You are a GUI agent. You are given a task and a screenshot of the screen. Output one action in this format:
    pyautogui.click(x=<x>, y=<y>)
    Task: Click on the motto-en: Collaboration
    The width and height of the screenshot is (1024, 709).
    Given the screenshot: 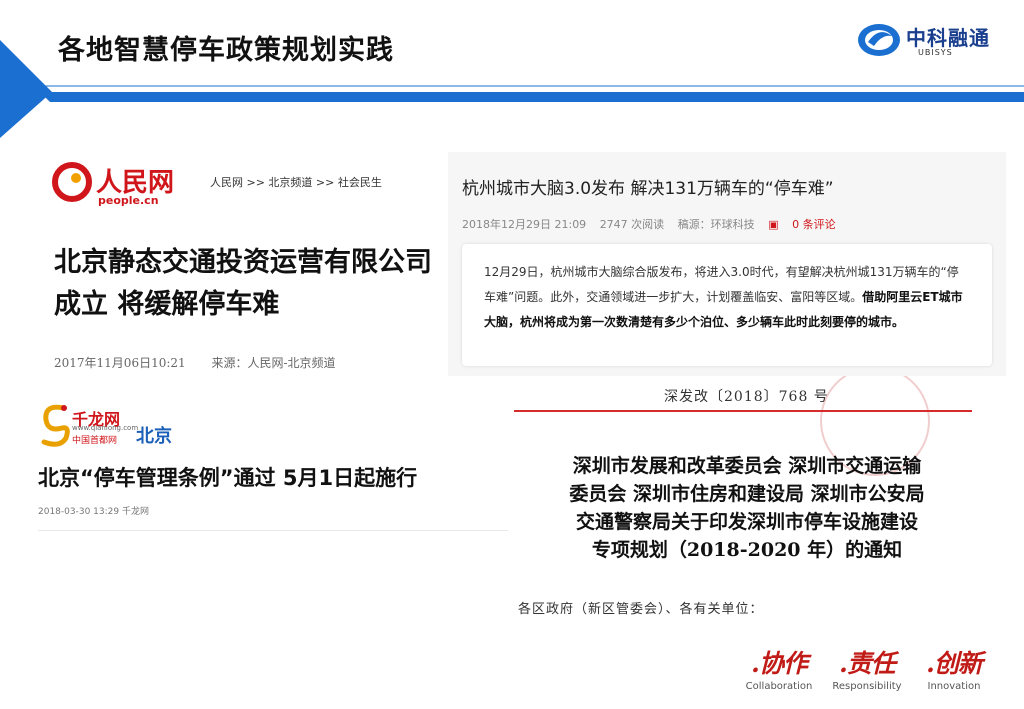 What is the action you would take?
    pyautogui.click(x=779, y=686)
    